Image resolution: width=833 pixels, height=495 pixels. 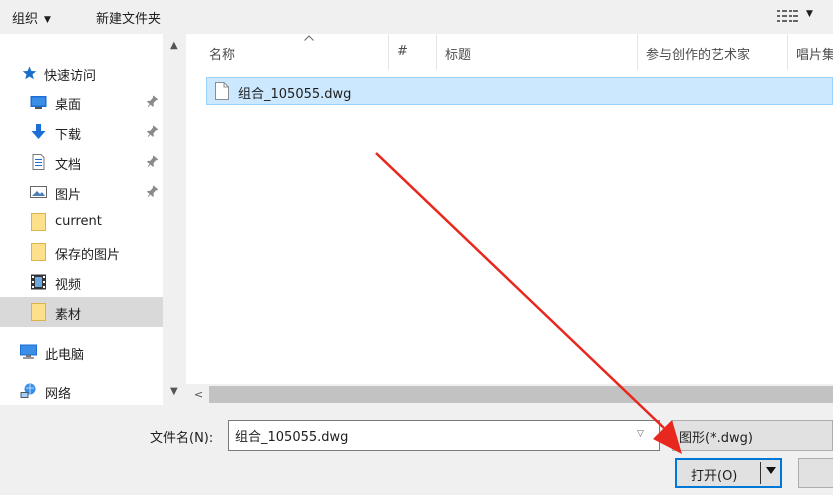 I want to click on filename-input, so click(x=444, y=435).